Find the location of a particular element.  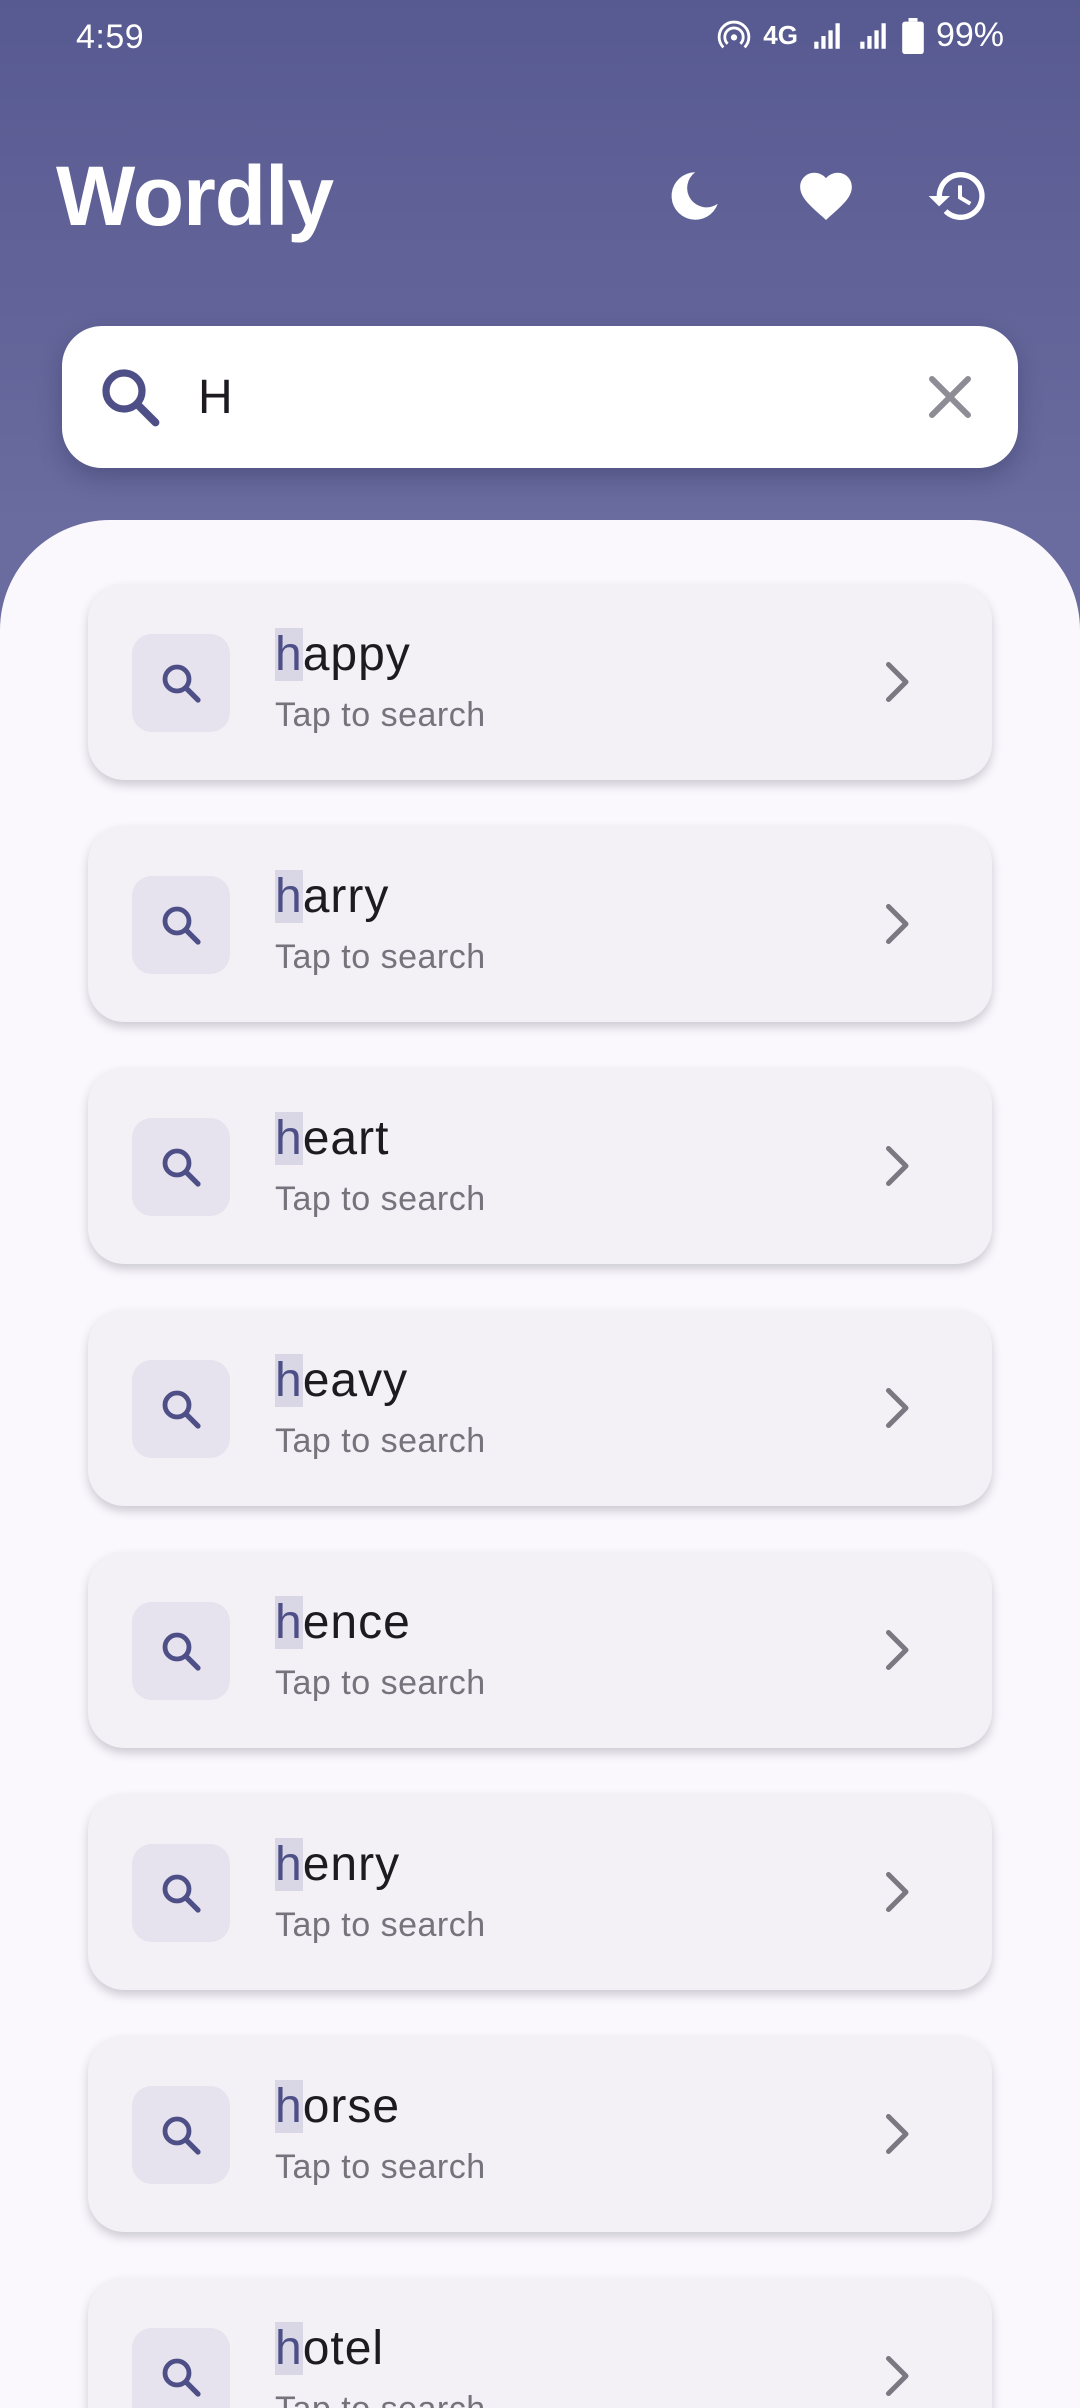

history-icon is located at coordinates (956, 196).